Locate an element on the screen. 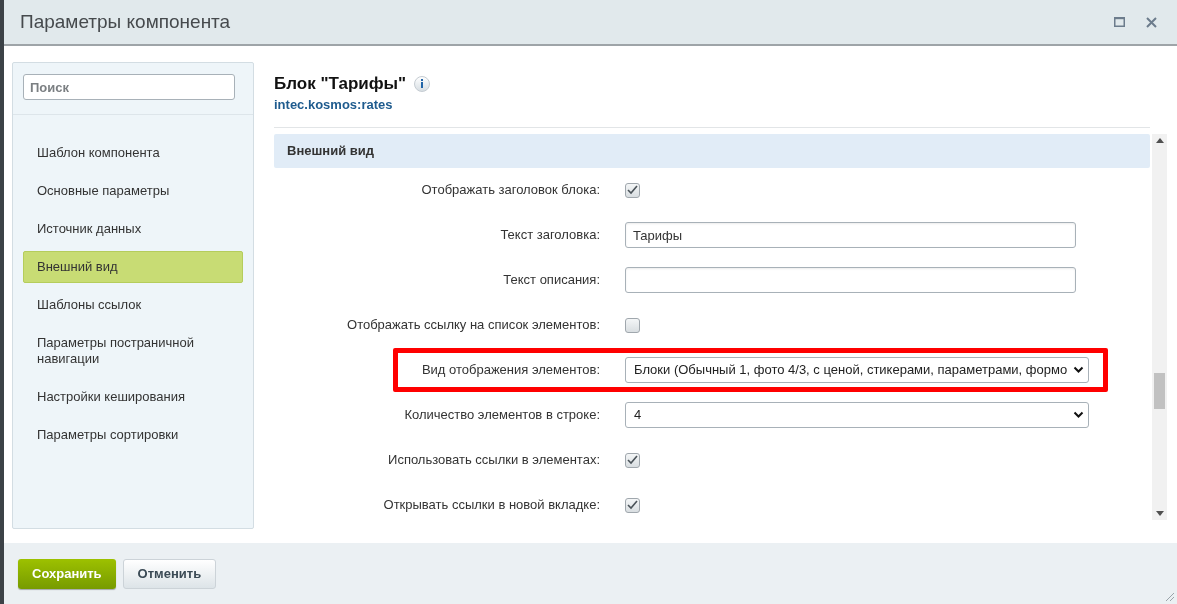  dropdown: 4 is located at coordinates (857, 415).